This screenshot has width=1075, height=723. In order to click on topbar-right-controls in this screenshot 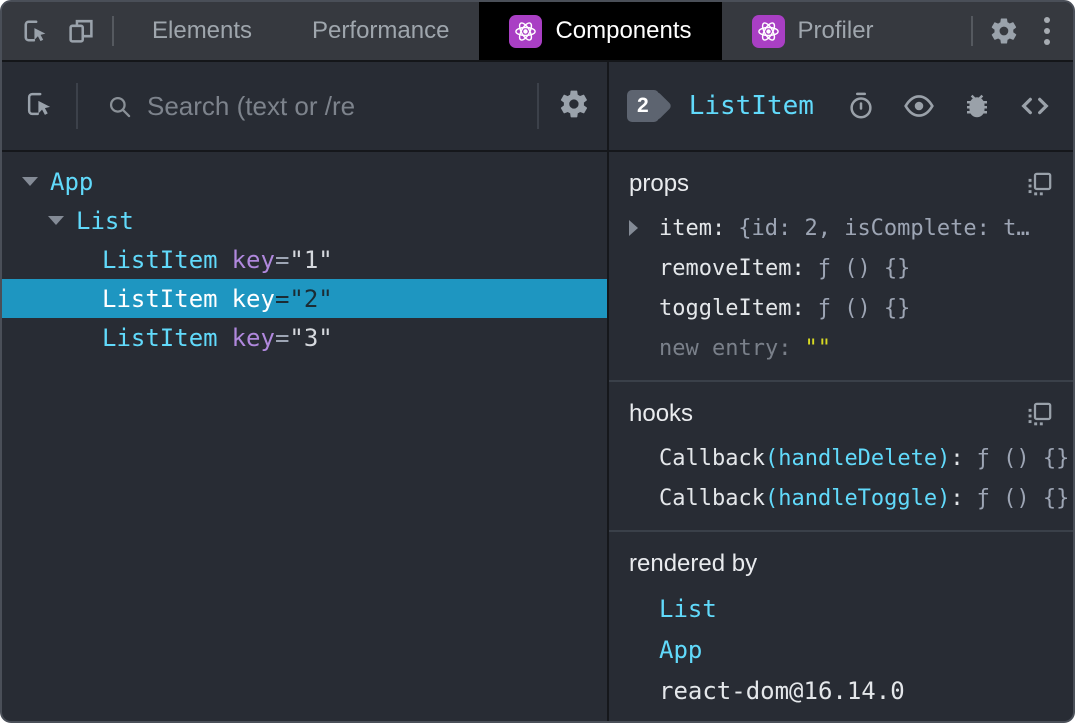, I will do `click(1018, 31)`.